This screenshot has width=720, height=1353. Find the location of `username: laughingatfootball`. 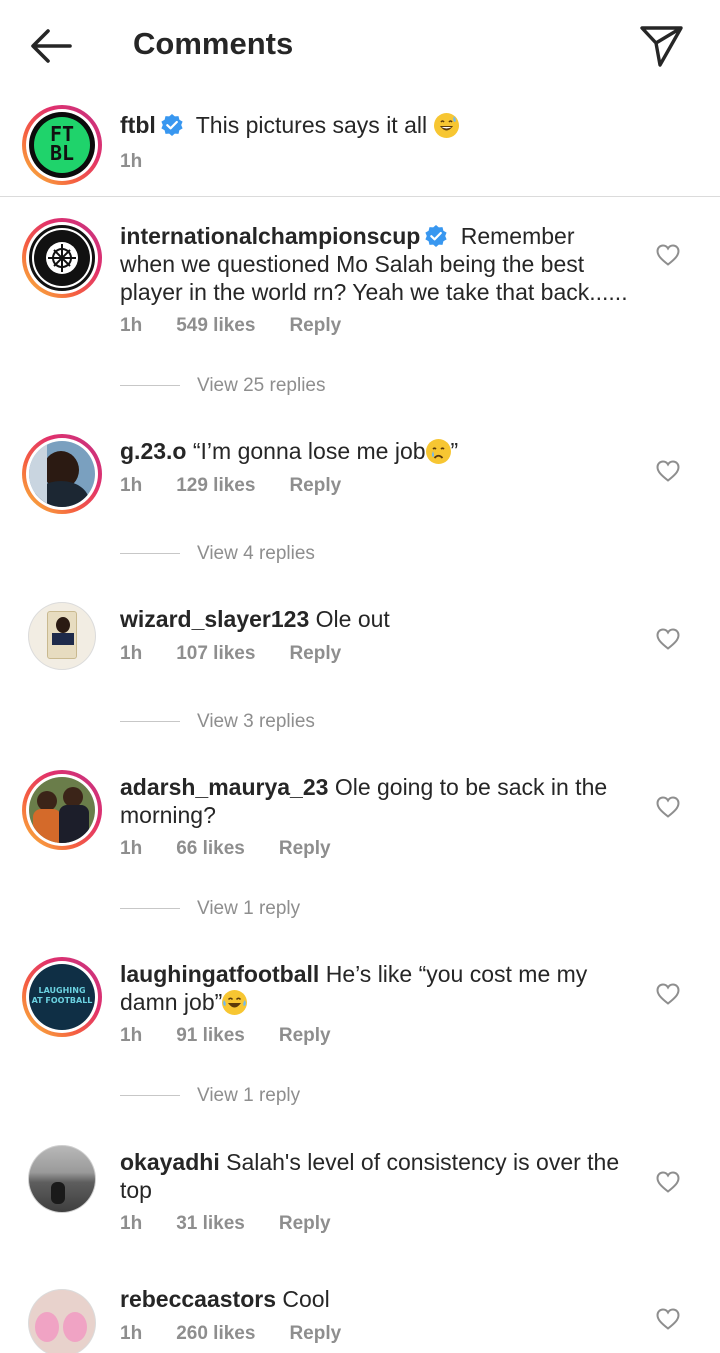

username: laughingatfootball is located at coordinates (219, 974).